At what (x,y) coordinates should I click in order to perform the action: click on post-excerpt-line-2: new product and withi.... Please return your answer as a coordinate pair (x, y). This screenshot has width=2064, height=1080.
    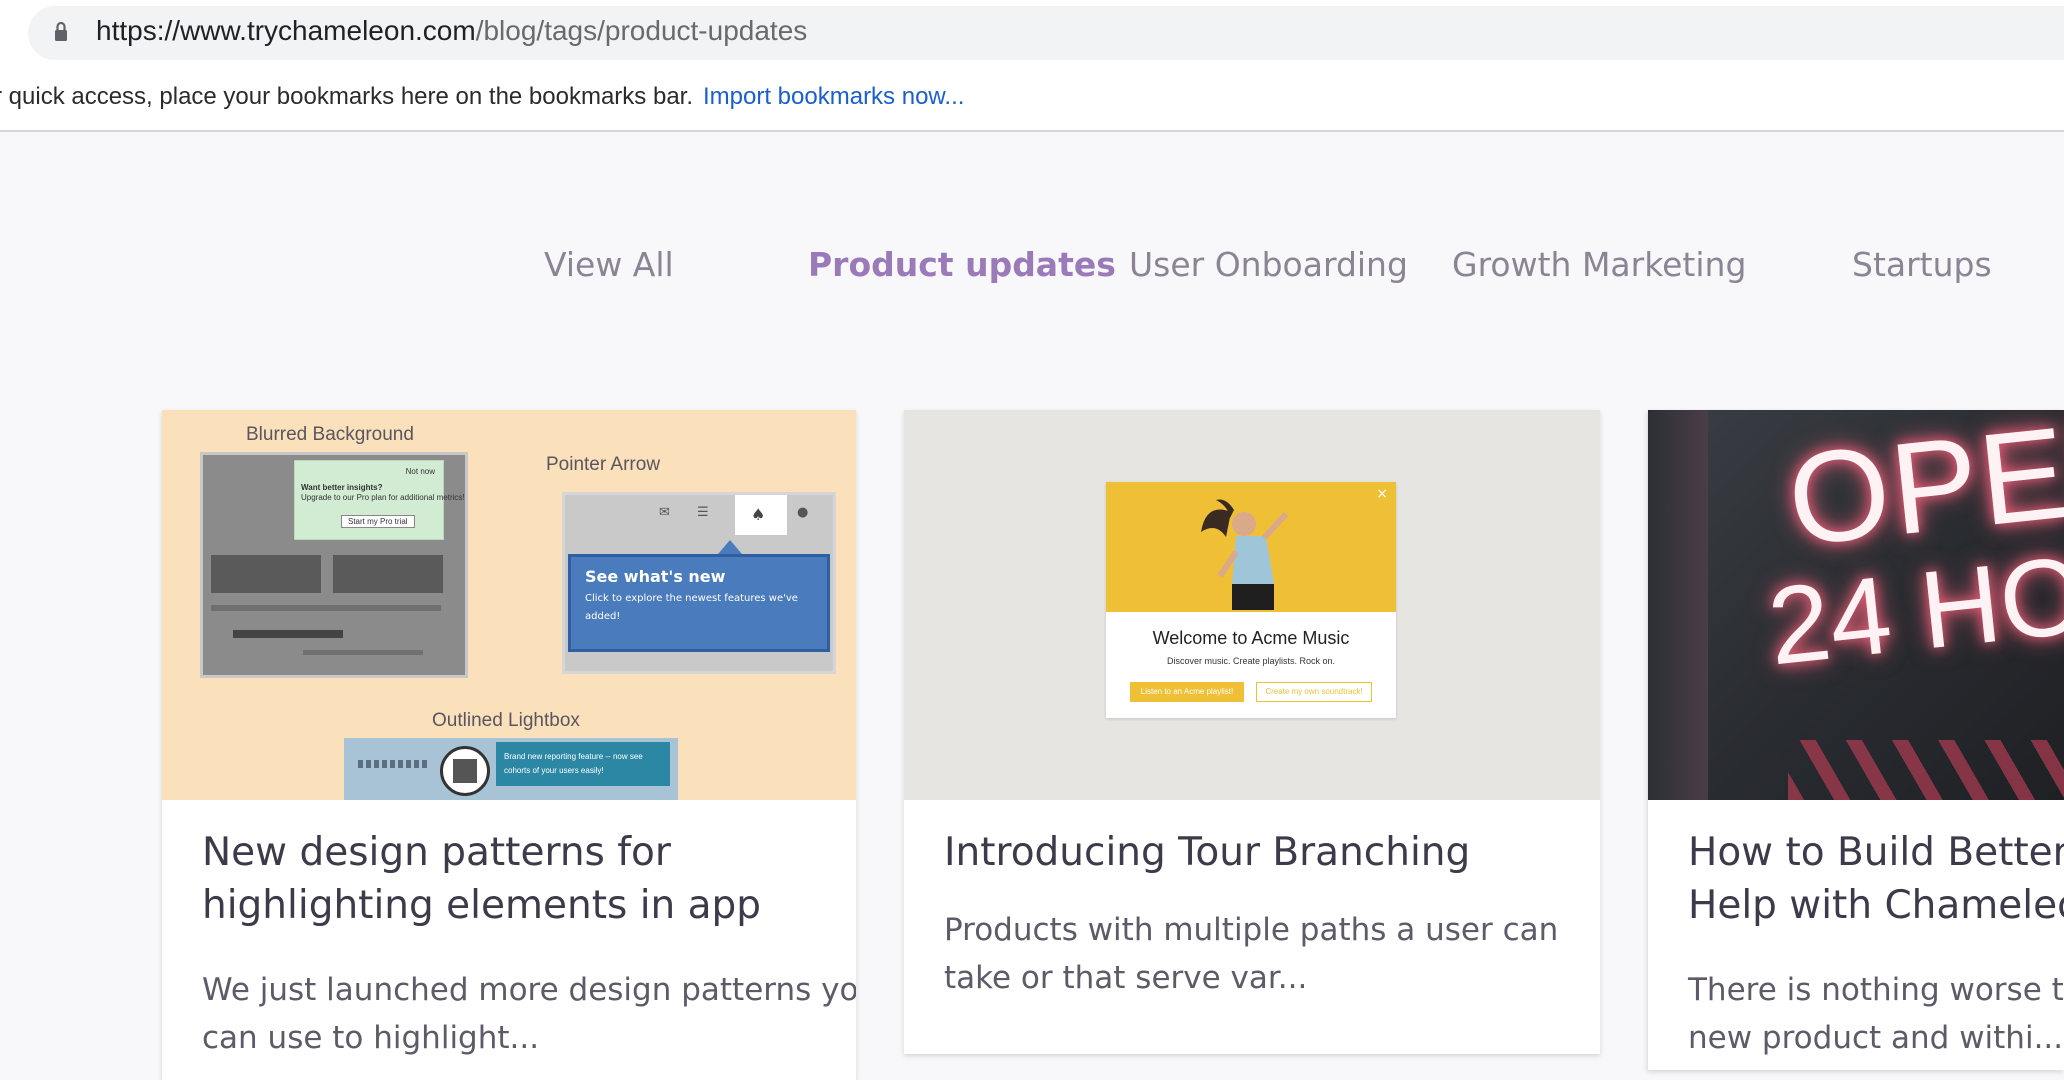
    Looking at the image, I should click on (1876, 1038).